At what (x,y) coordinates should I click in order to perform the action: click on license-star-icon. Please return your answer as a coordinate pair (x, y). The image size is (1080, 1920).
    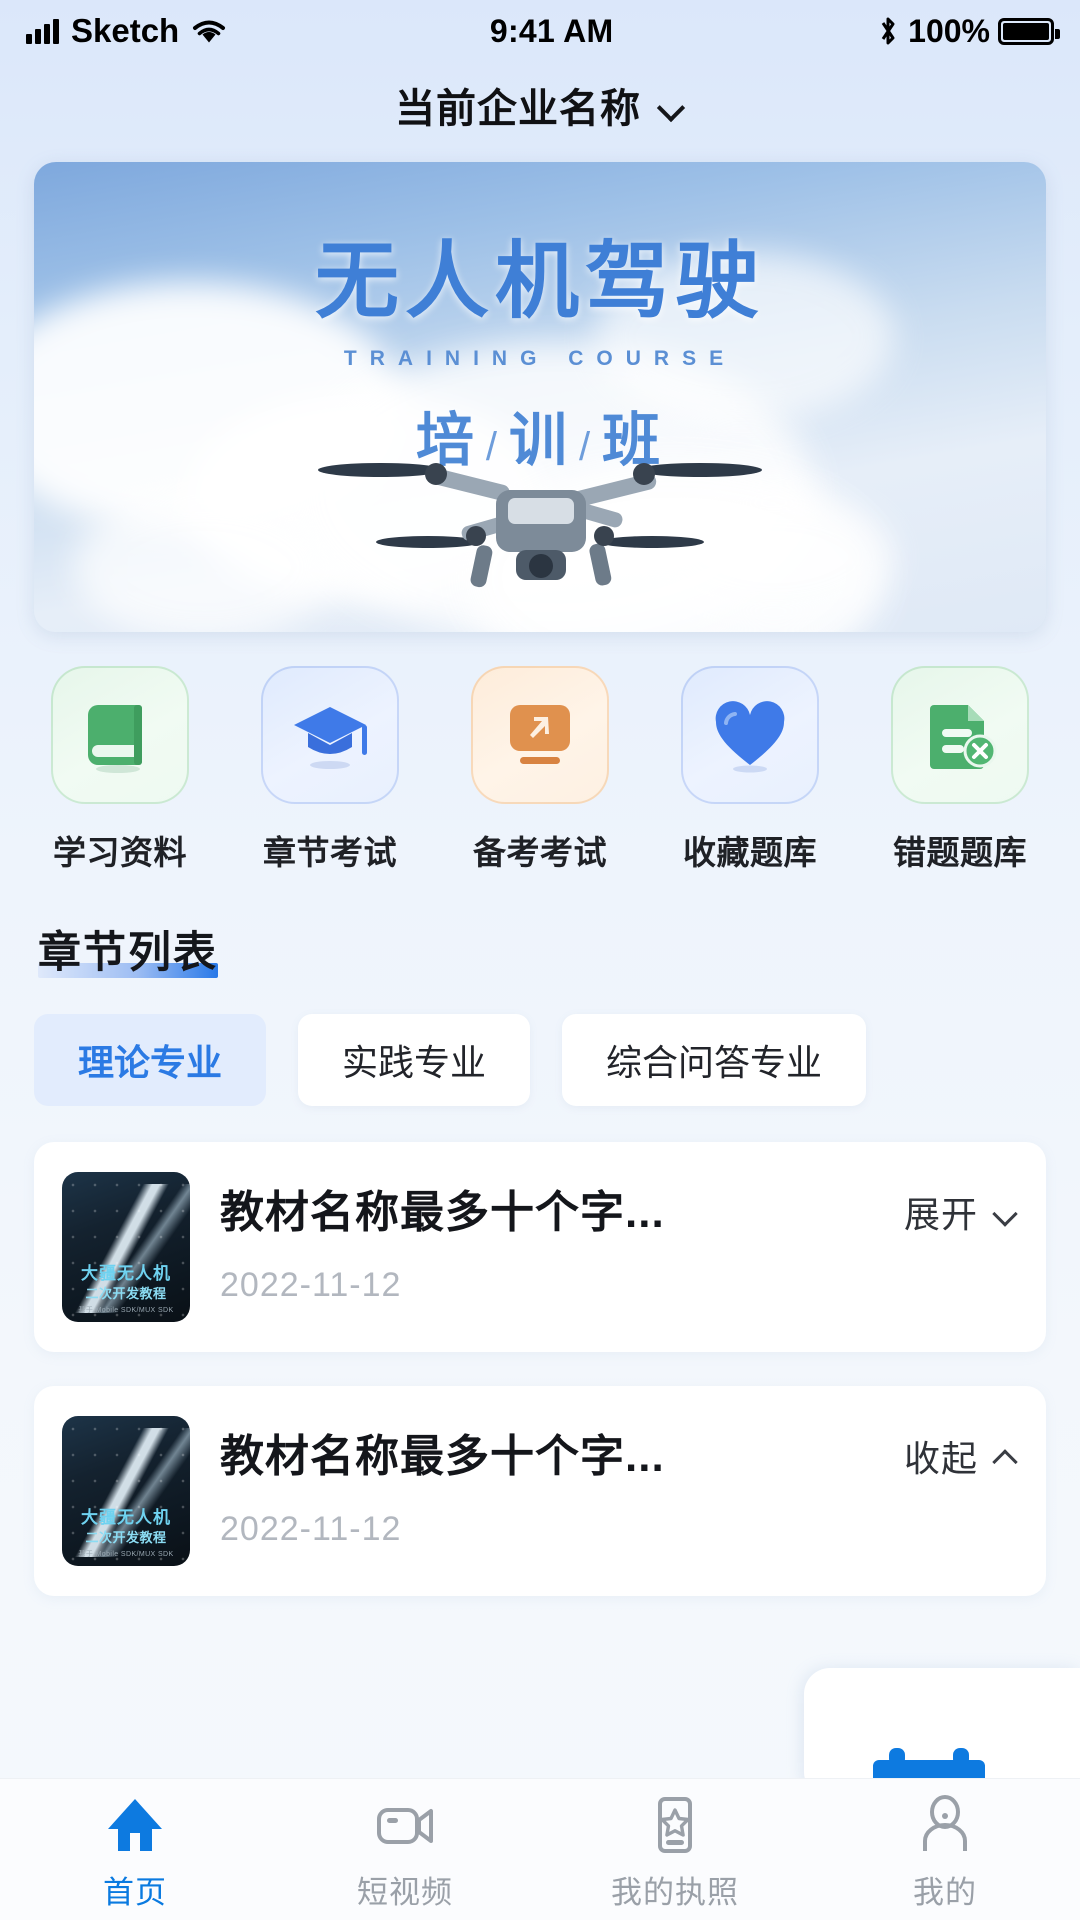
    Looking at the image, I should click on (675, 1825).